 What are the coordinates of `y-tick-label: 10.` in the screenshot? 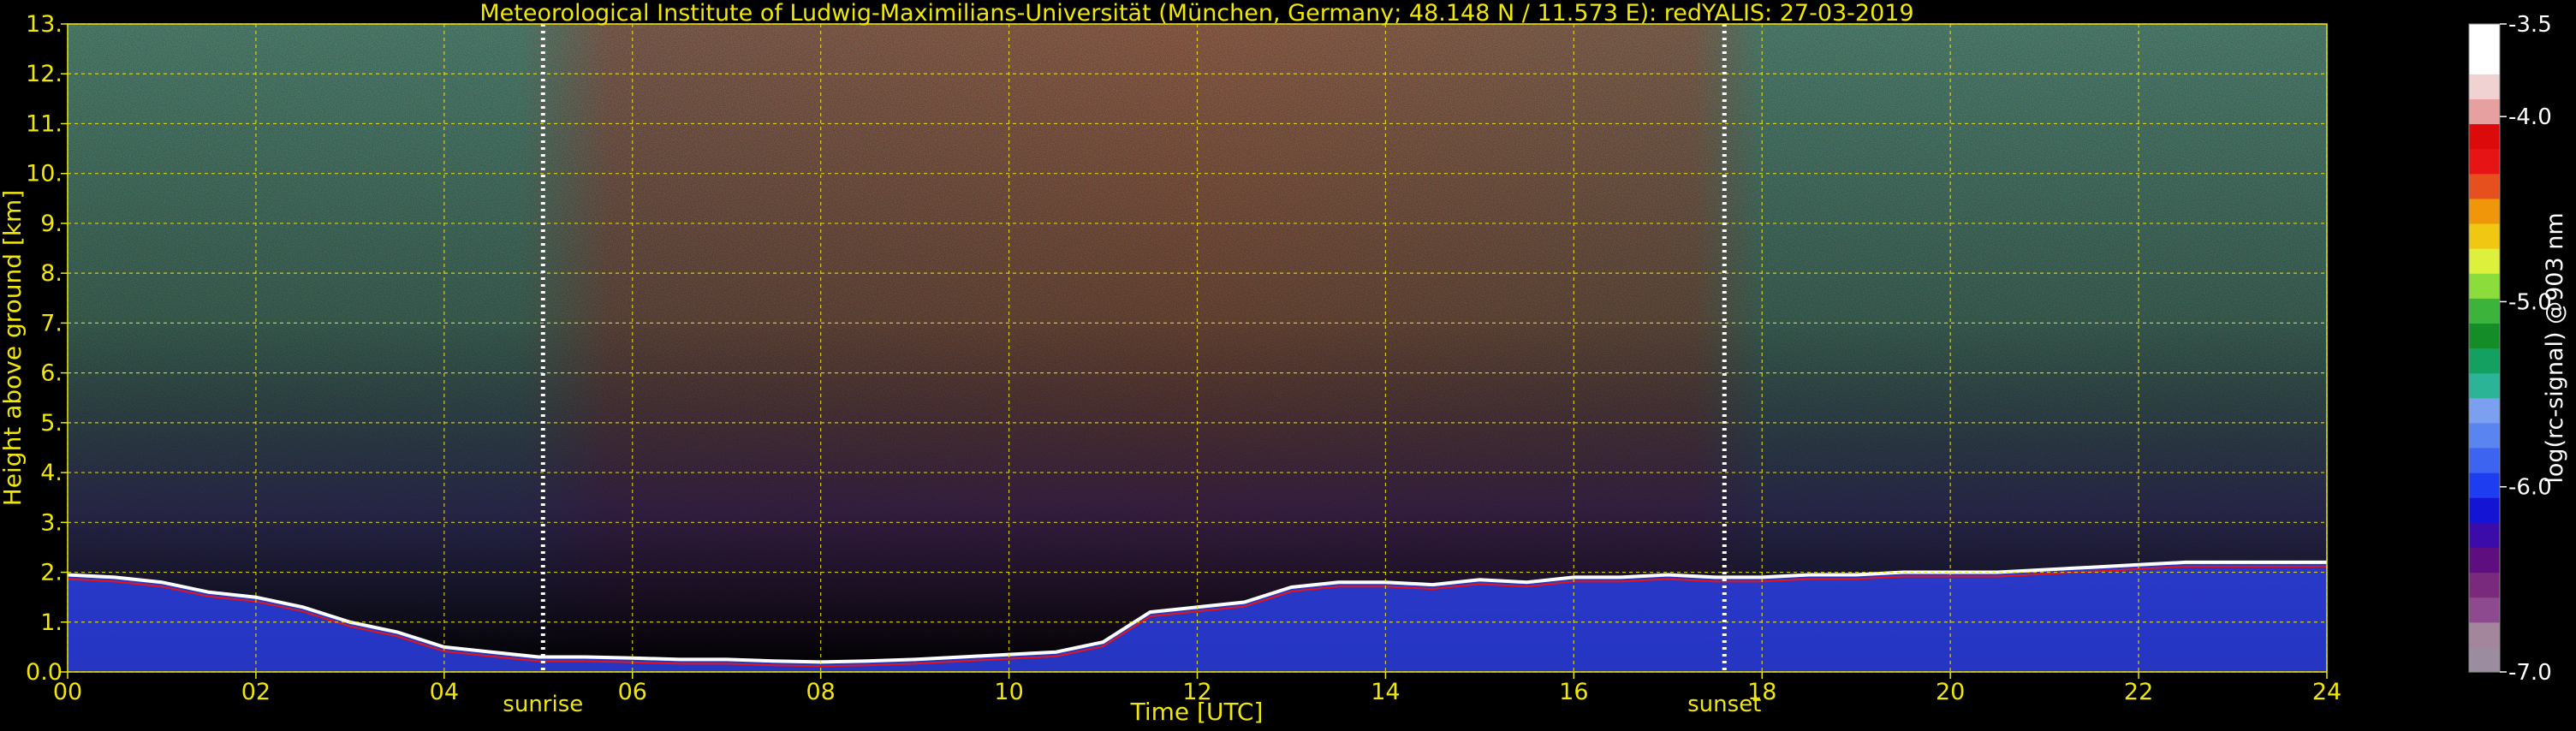 It's located at (44, 174).